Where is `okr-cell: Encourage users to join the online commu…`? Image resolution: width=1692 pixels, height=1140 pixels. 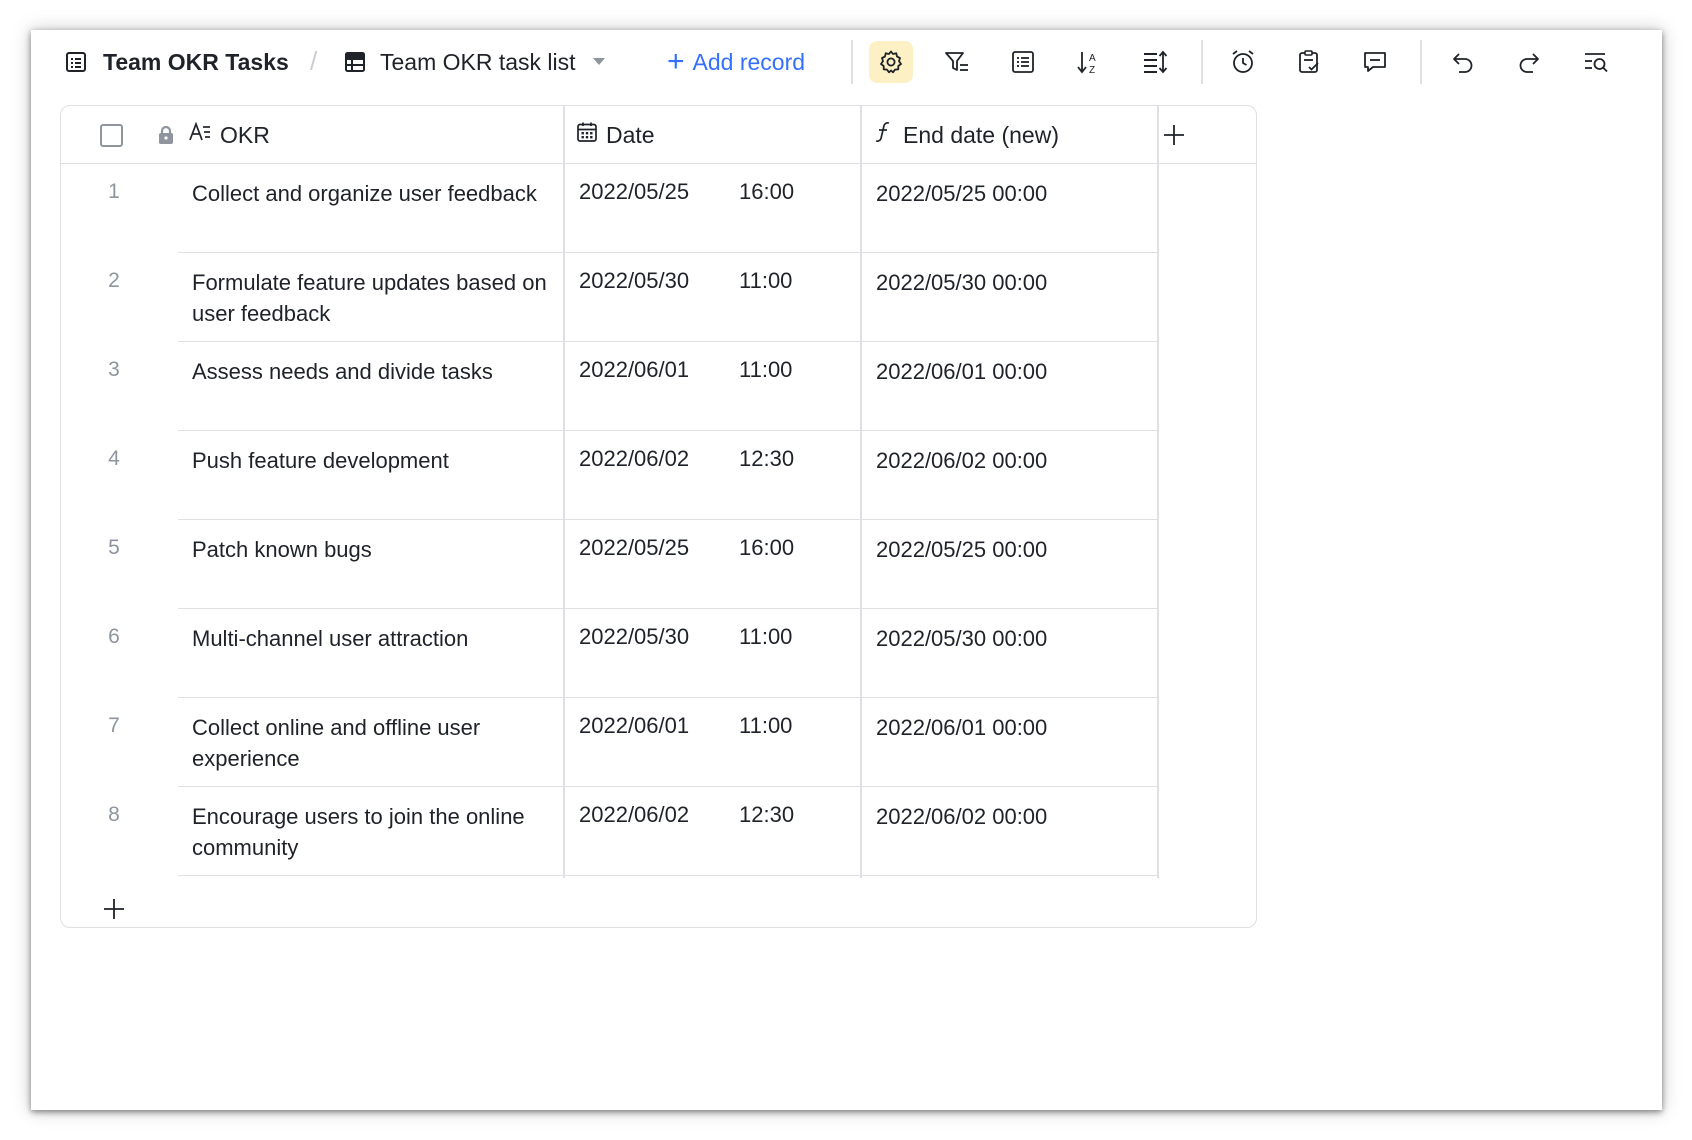 okr-cell: Encourage users to join the online commu… is located at coordinates (377, 832).